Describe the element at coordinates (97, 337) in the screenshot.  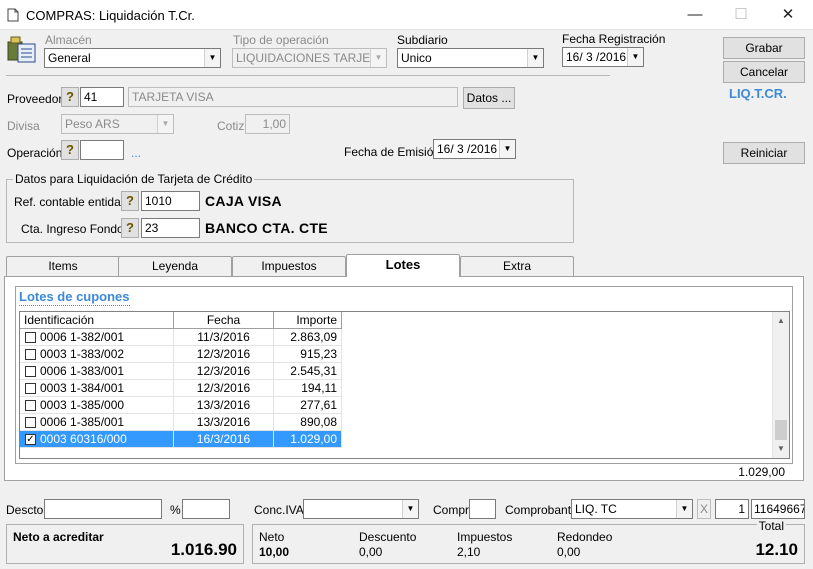
I see `cell-identificacion: 0006 1-382/001` at that location.